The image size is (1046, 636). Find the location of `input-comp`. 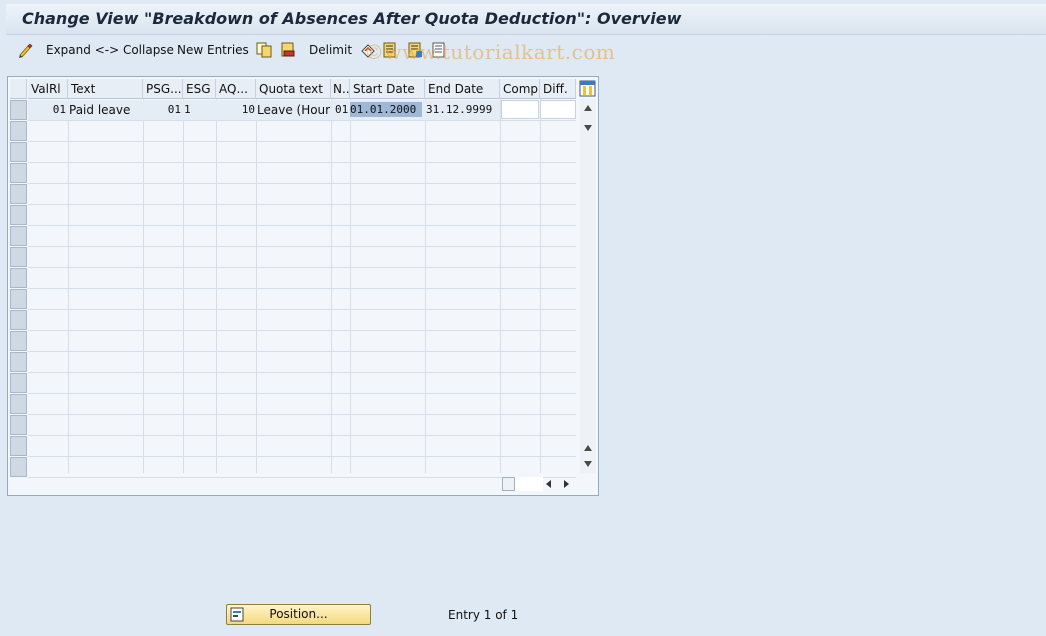

input-comp is located at coordinates (520, 109).